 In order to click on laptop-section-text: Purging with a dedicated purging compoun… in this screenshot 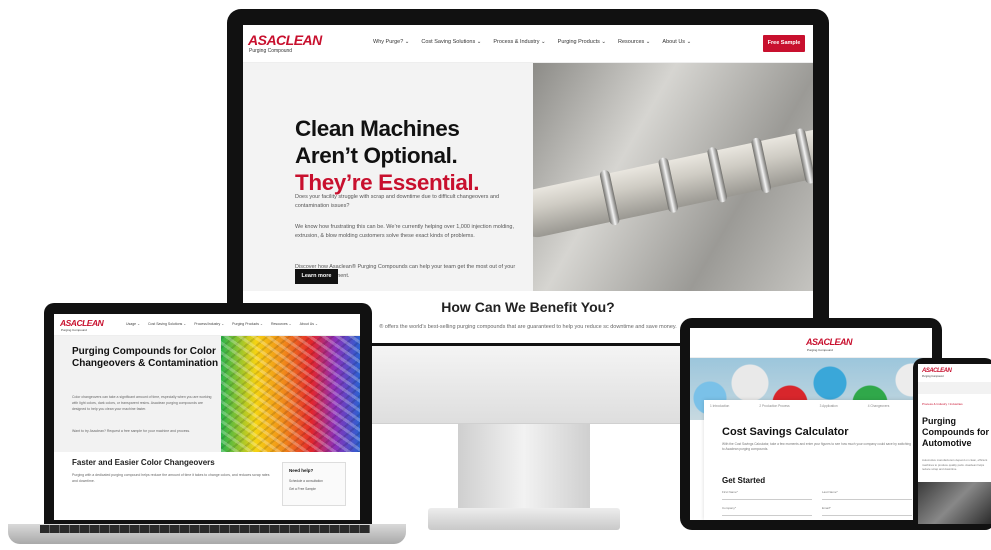, I will do `click(171, 478)`.